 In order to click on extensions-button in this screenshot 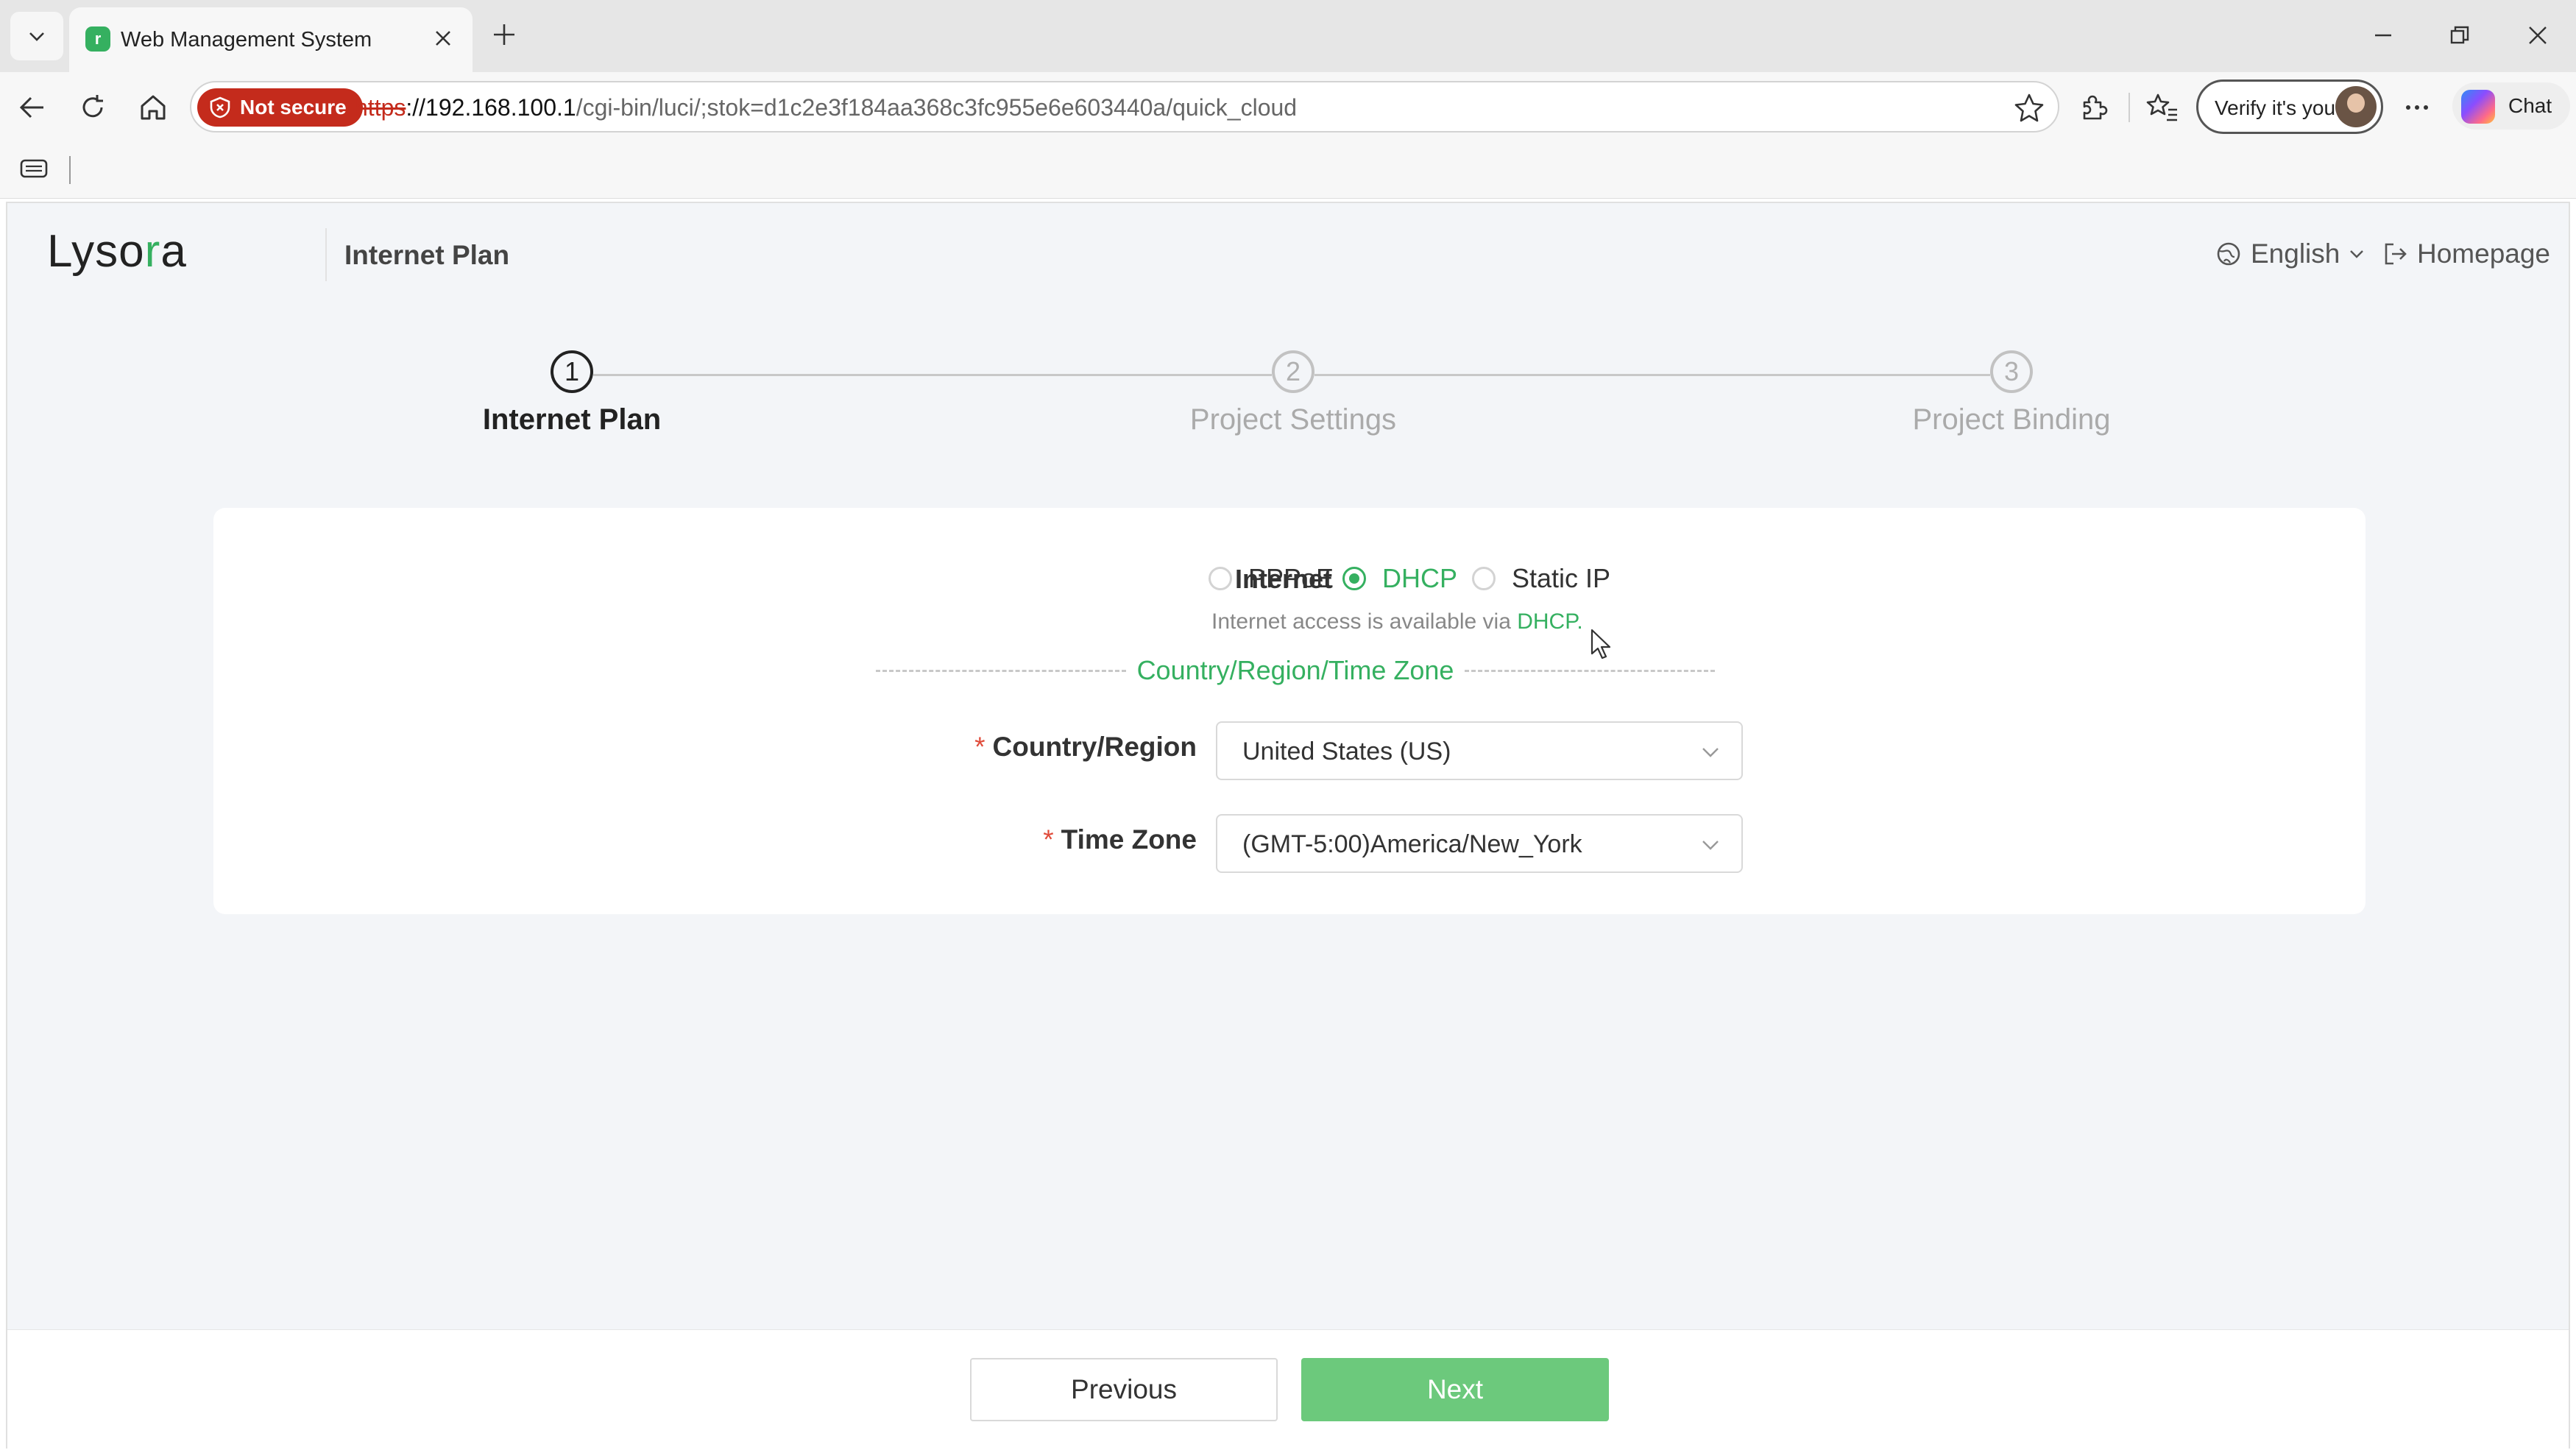, I will do `click(2093, 107)`.